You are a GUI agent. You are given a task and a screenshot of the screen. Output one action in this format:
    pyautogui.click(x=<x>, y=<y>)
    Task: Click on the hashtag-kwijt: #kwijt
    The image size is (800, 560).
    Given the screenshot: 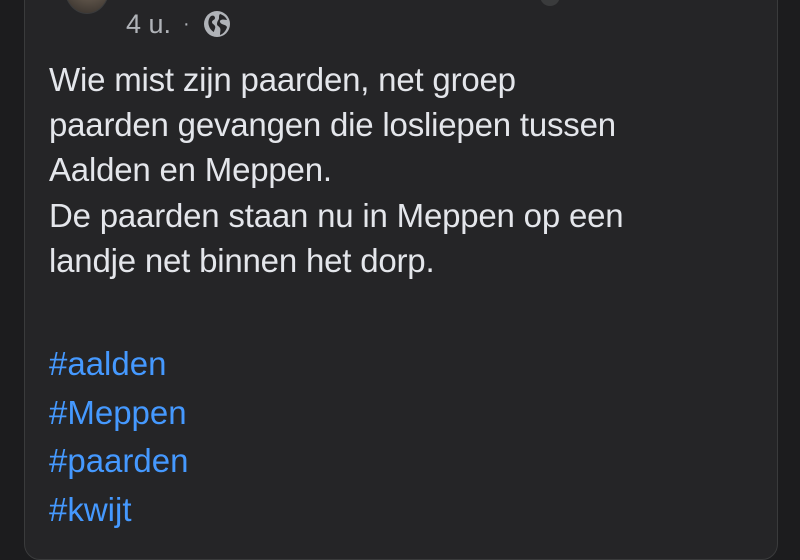 What is the action you would take?
    pyautogui.click(x=118, y=510)
    